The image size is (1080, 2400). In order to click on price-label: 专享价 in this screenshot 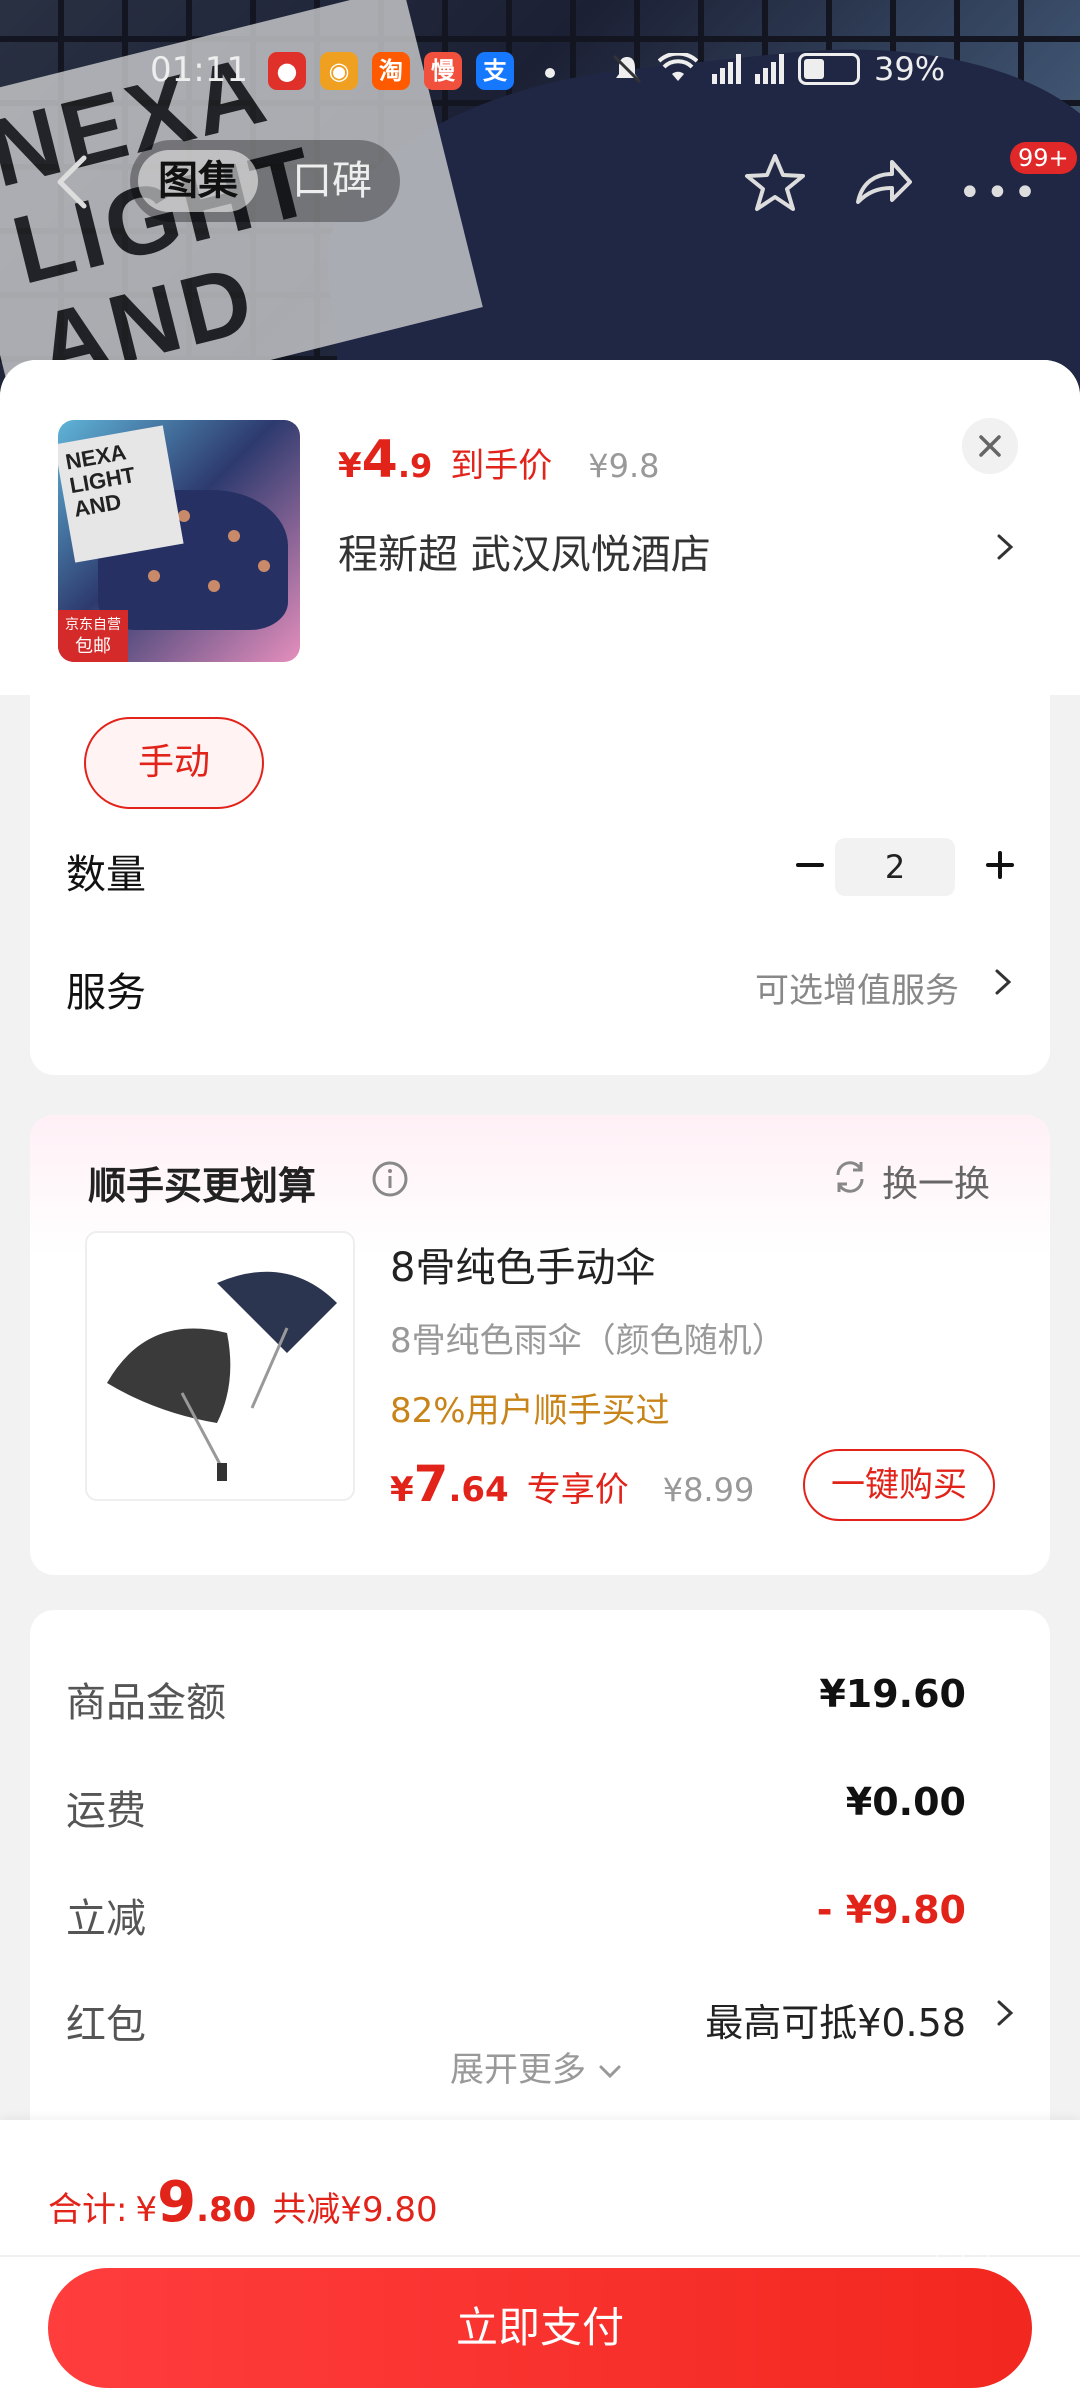, I will do `click(577, 1490)`.